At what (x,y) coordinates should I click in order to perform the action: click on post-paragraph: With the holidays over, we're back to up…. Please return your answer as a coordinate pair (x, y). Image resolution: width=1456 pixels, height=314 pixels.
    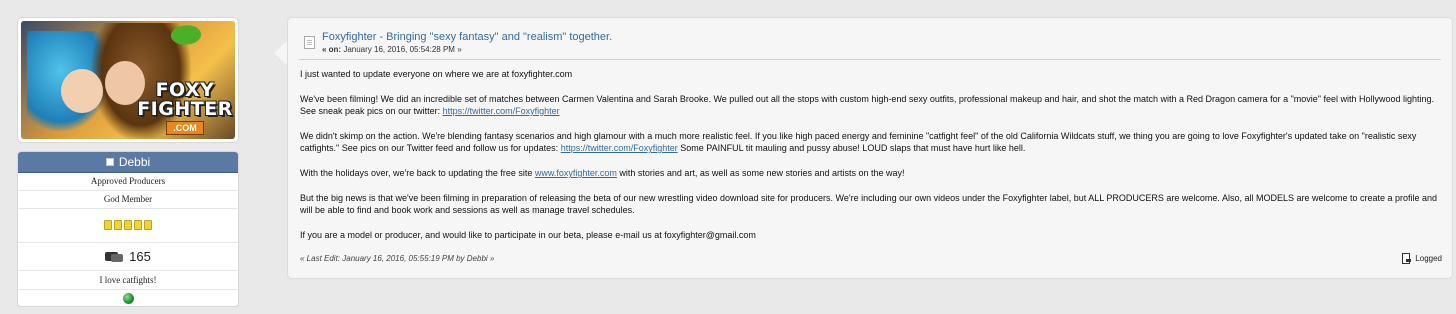
    Looking at the image, I should click on (870, 173).